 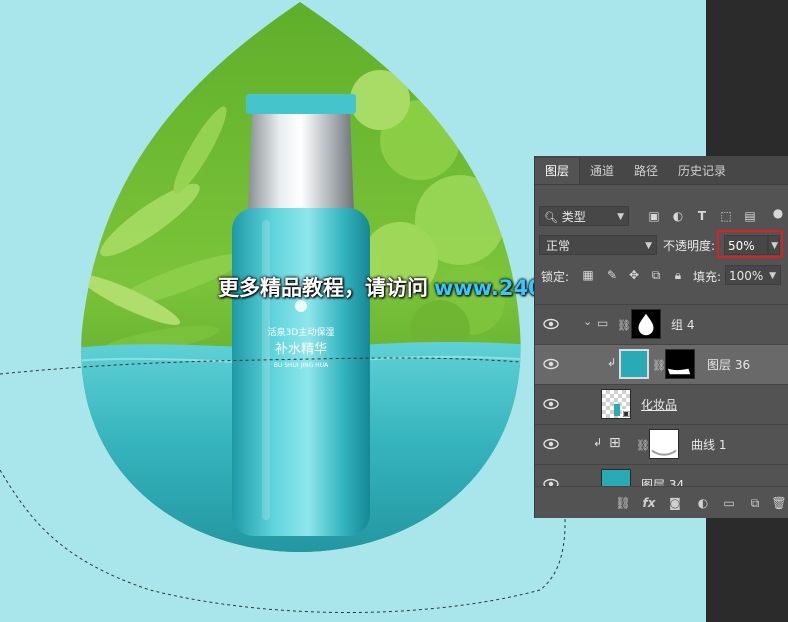 I want to click on layer-thumbnail, so click(x=634, y=364).